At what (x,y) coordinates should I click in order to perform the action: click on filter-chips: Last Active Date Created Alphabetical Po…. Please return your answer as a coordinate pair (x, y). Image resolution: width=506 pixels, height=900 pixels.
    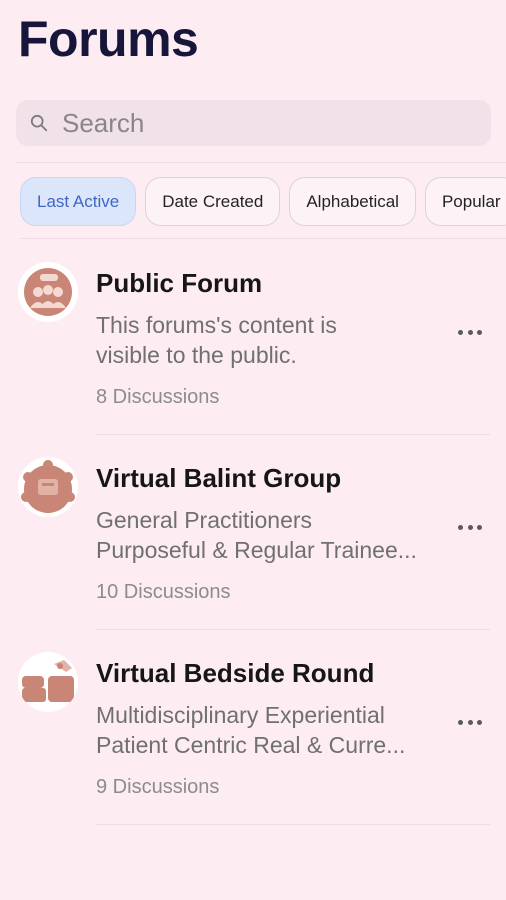
    Looking at the image, I should click on (263, 201).